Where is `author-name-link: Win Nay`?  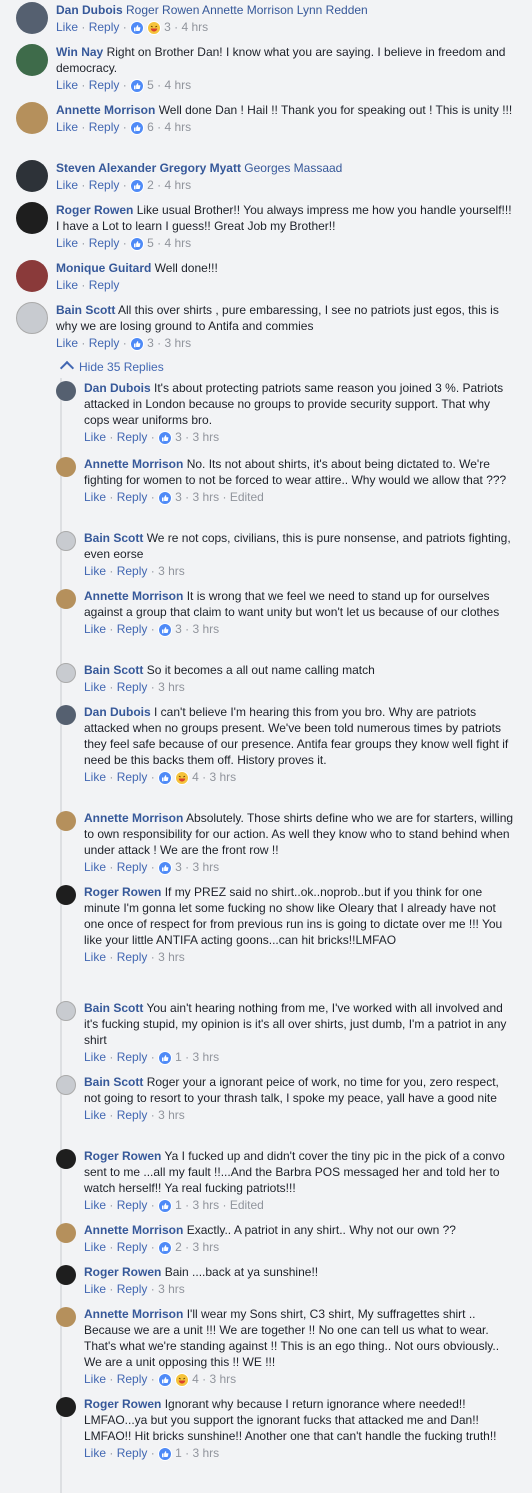 author-name-link: Win Nay is located at coordinates (79, 52).